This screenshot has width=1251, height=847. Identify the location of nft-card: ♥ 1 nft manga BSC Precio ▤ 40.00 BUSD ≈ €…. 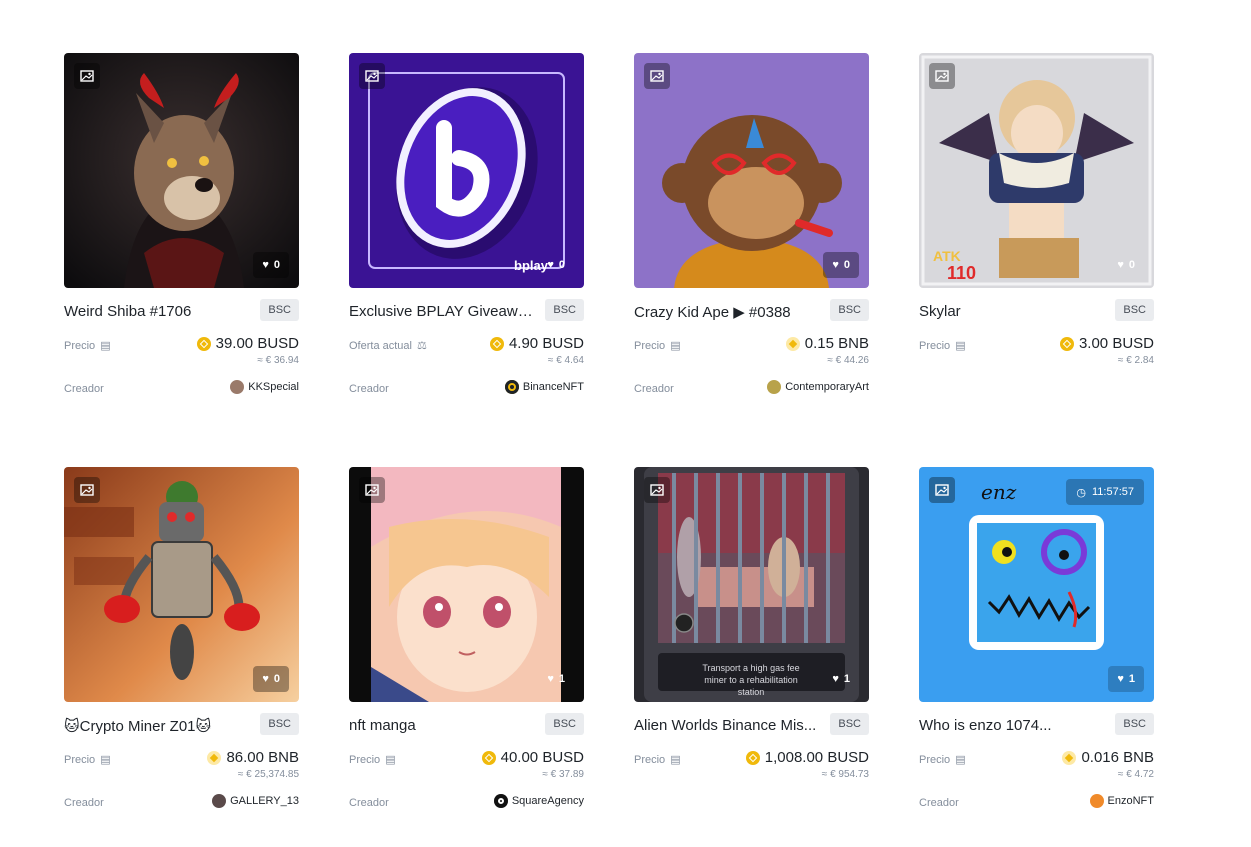
(466, 642).